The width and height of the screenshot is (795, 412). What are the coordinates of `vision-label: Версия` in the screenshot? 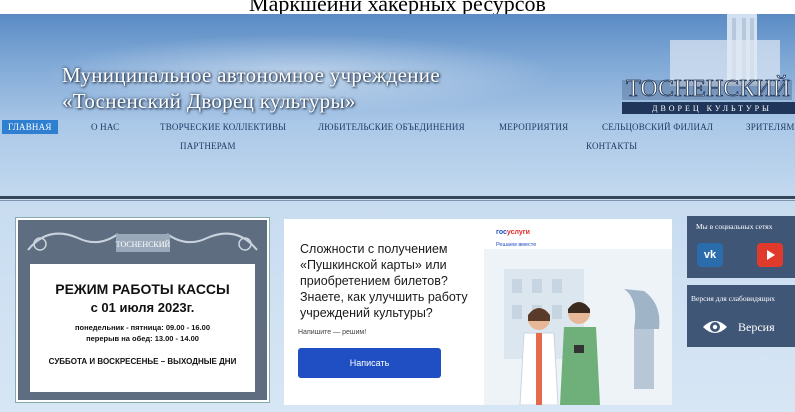 It's located at (756, 327).